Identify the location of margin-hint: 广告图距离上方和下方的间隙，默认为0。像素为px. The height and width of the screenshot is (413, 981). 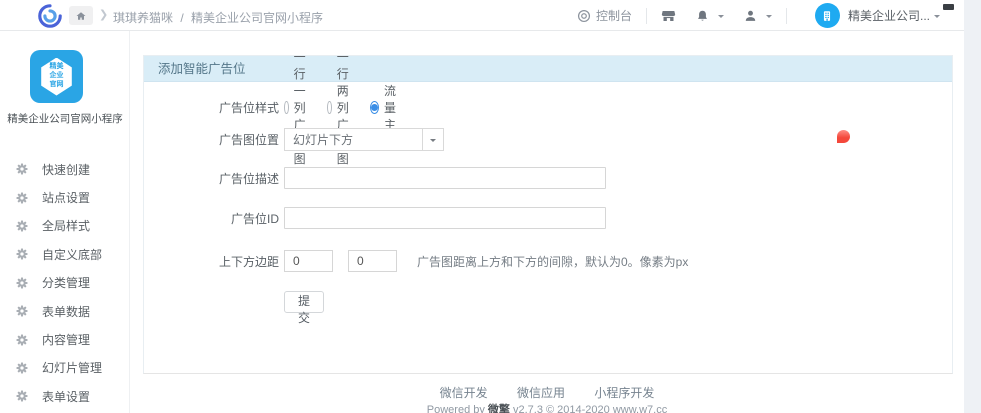
(553, 261).